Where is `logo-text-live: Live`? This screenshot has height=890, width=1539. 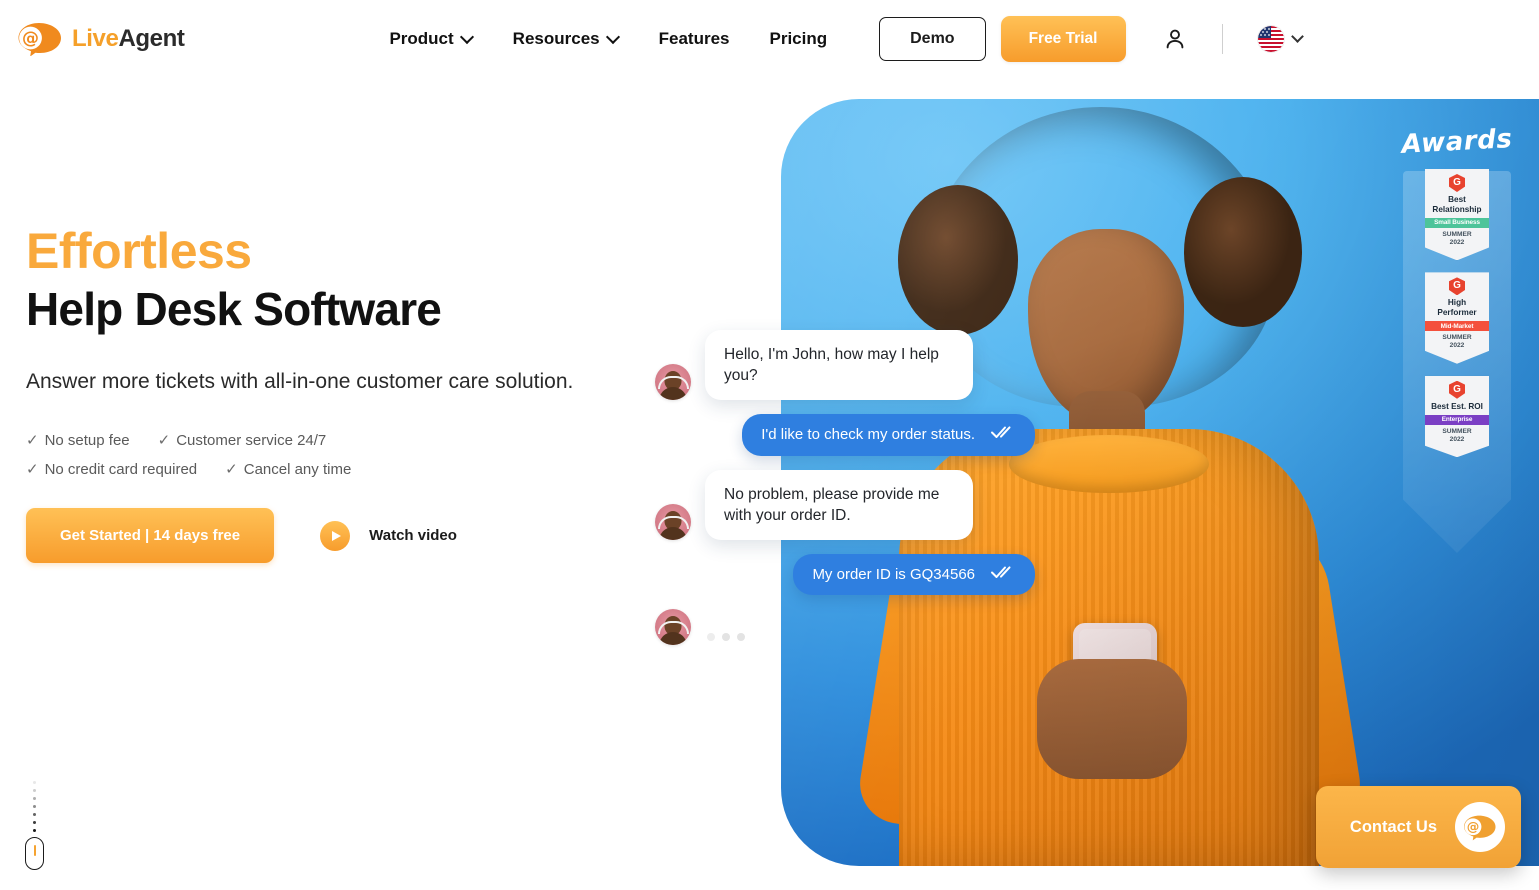 logo-text-live: Live is located at coordinates (95, 38).